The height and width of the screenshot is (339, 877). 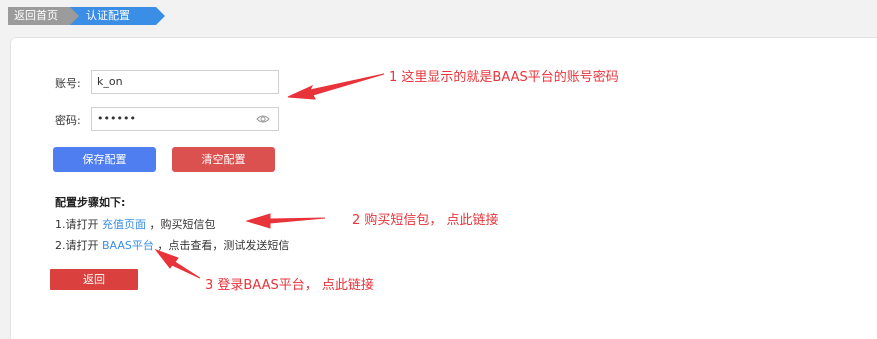 I want to click on back-button: 返回, so click(x=94, y=279).